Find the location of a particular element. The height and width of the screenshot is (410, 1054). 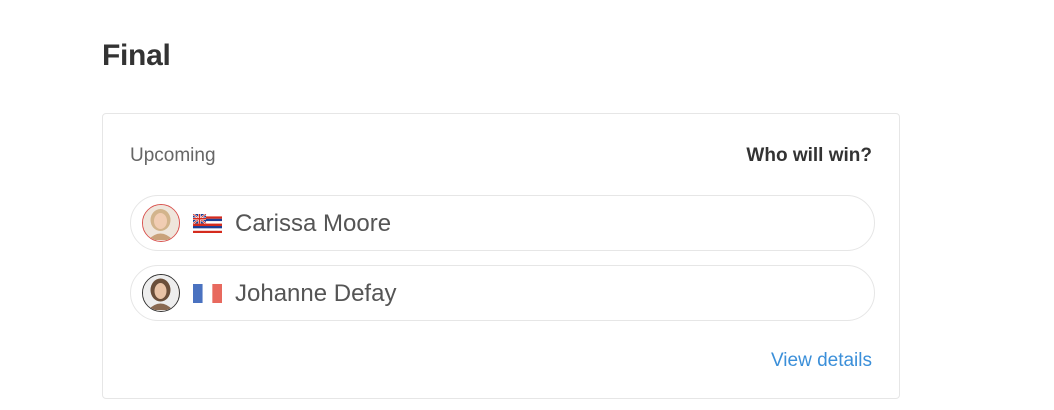

athlete-option-carissa-moore: Carissa Moore is located at coordinates (502, 223).